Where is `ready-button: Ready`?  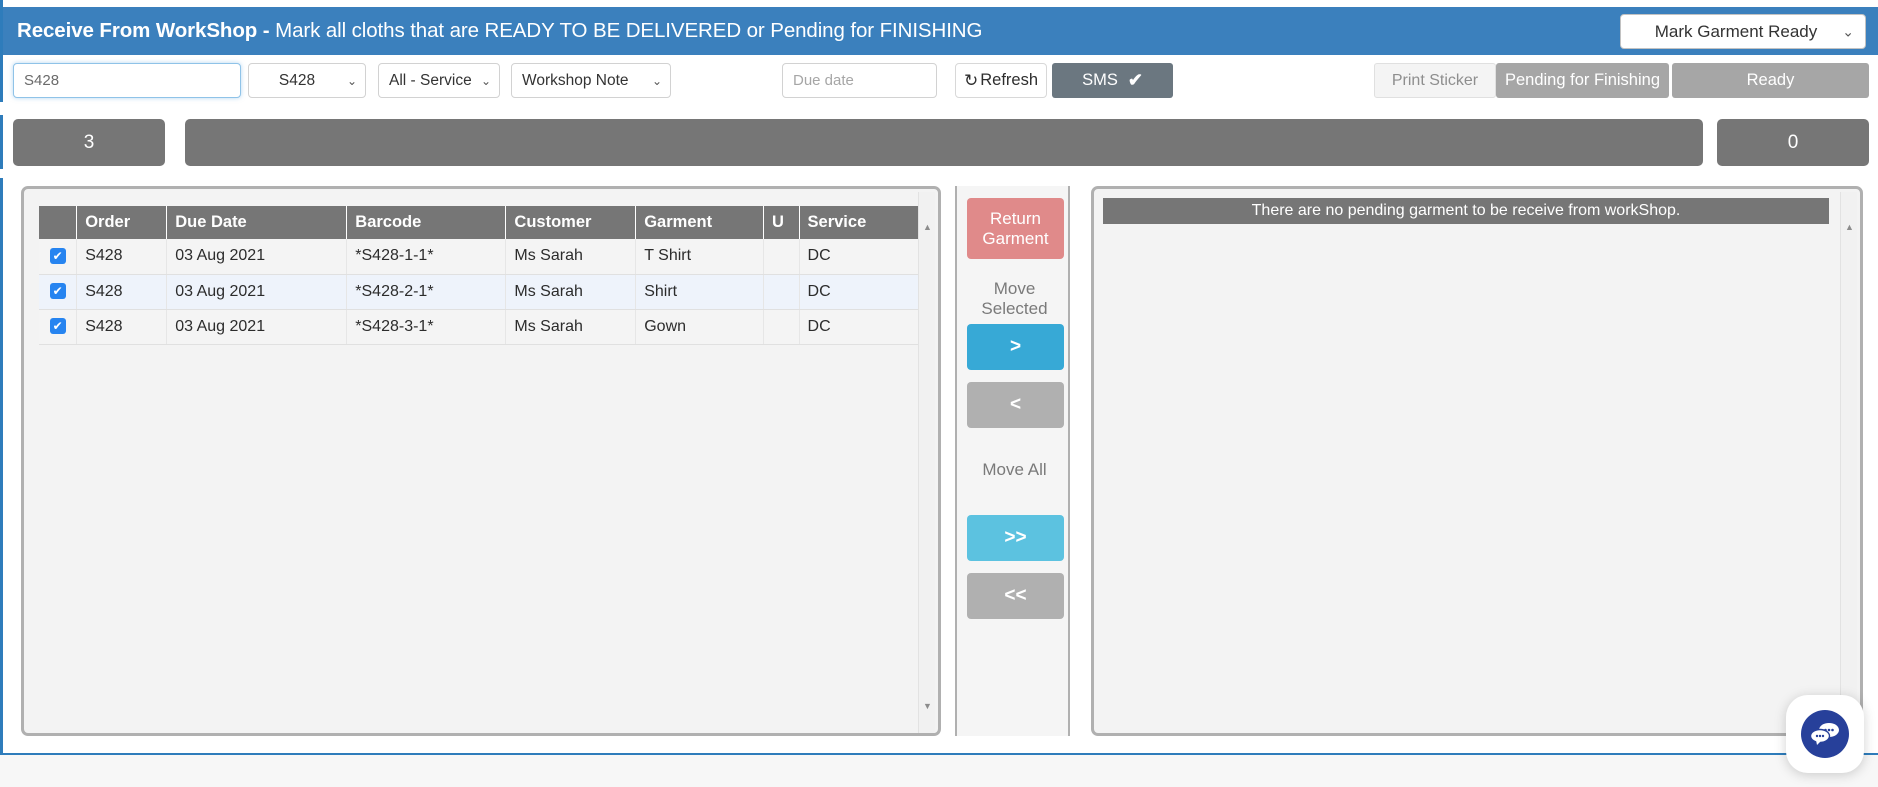 ready-button: Ready is located at coordinates (1770, 80).